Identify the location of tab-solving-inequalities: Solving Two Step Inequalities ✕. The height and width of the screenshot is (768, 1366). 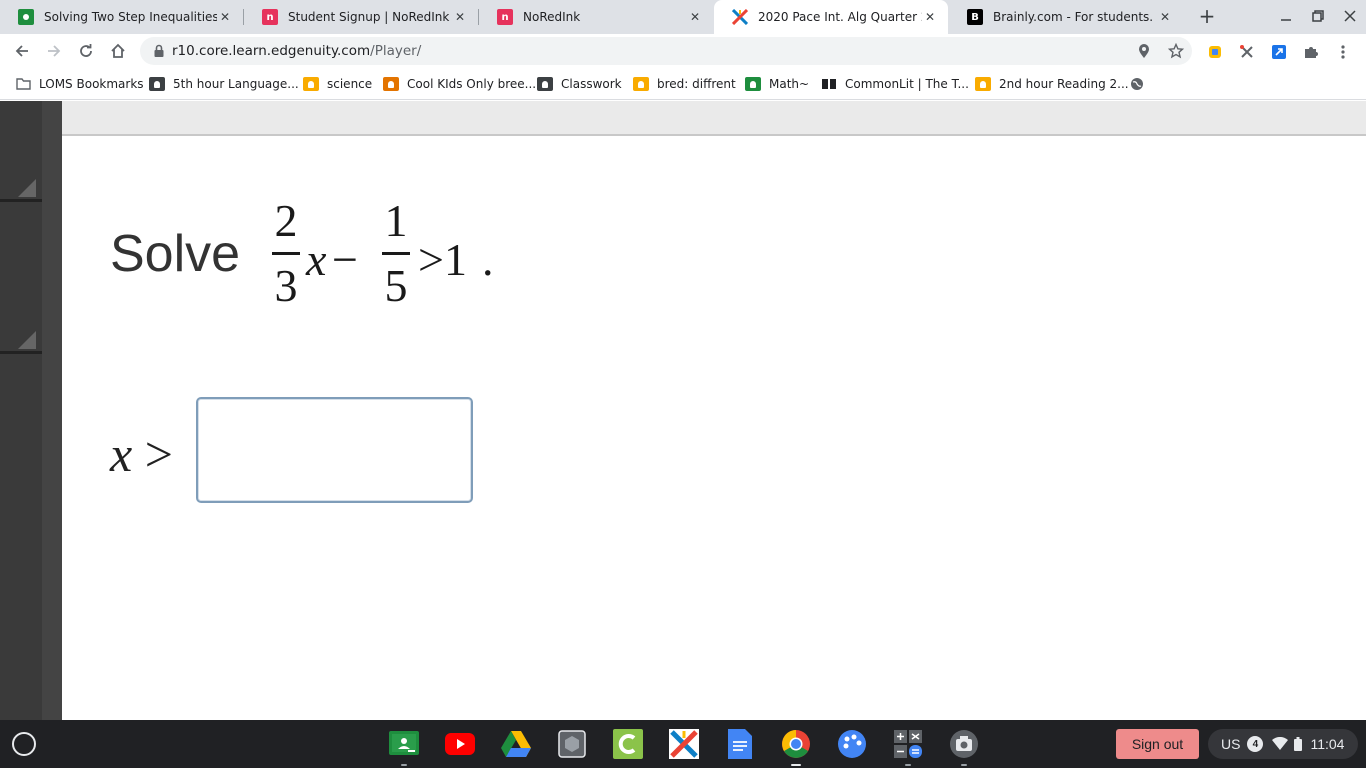
(121, 17).